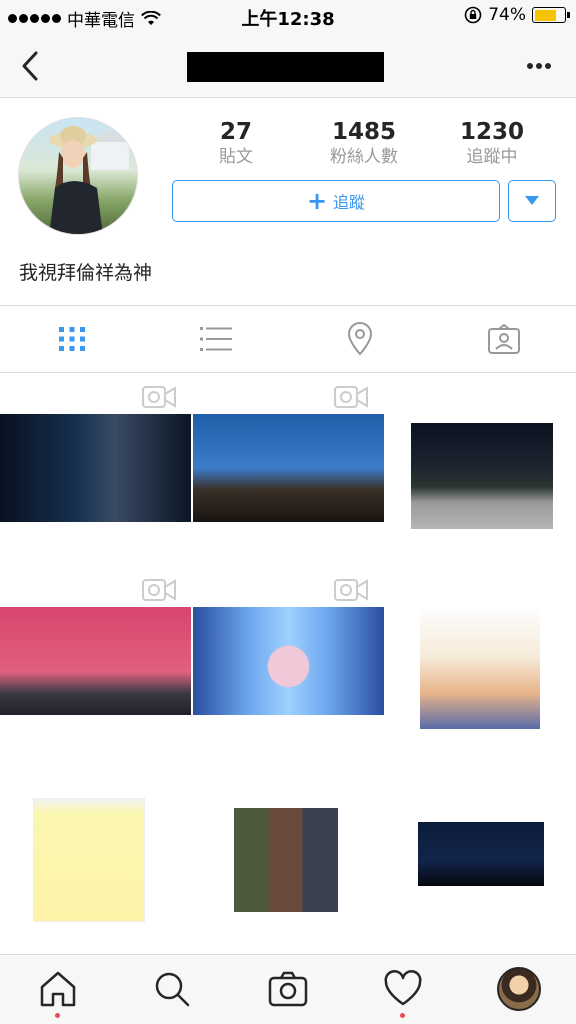 The image size is (576, 1024). I want to click on bottom-tab-bar, so click(288, 989).